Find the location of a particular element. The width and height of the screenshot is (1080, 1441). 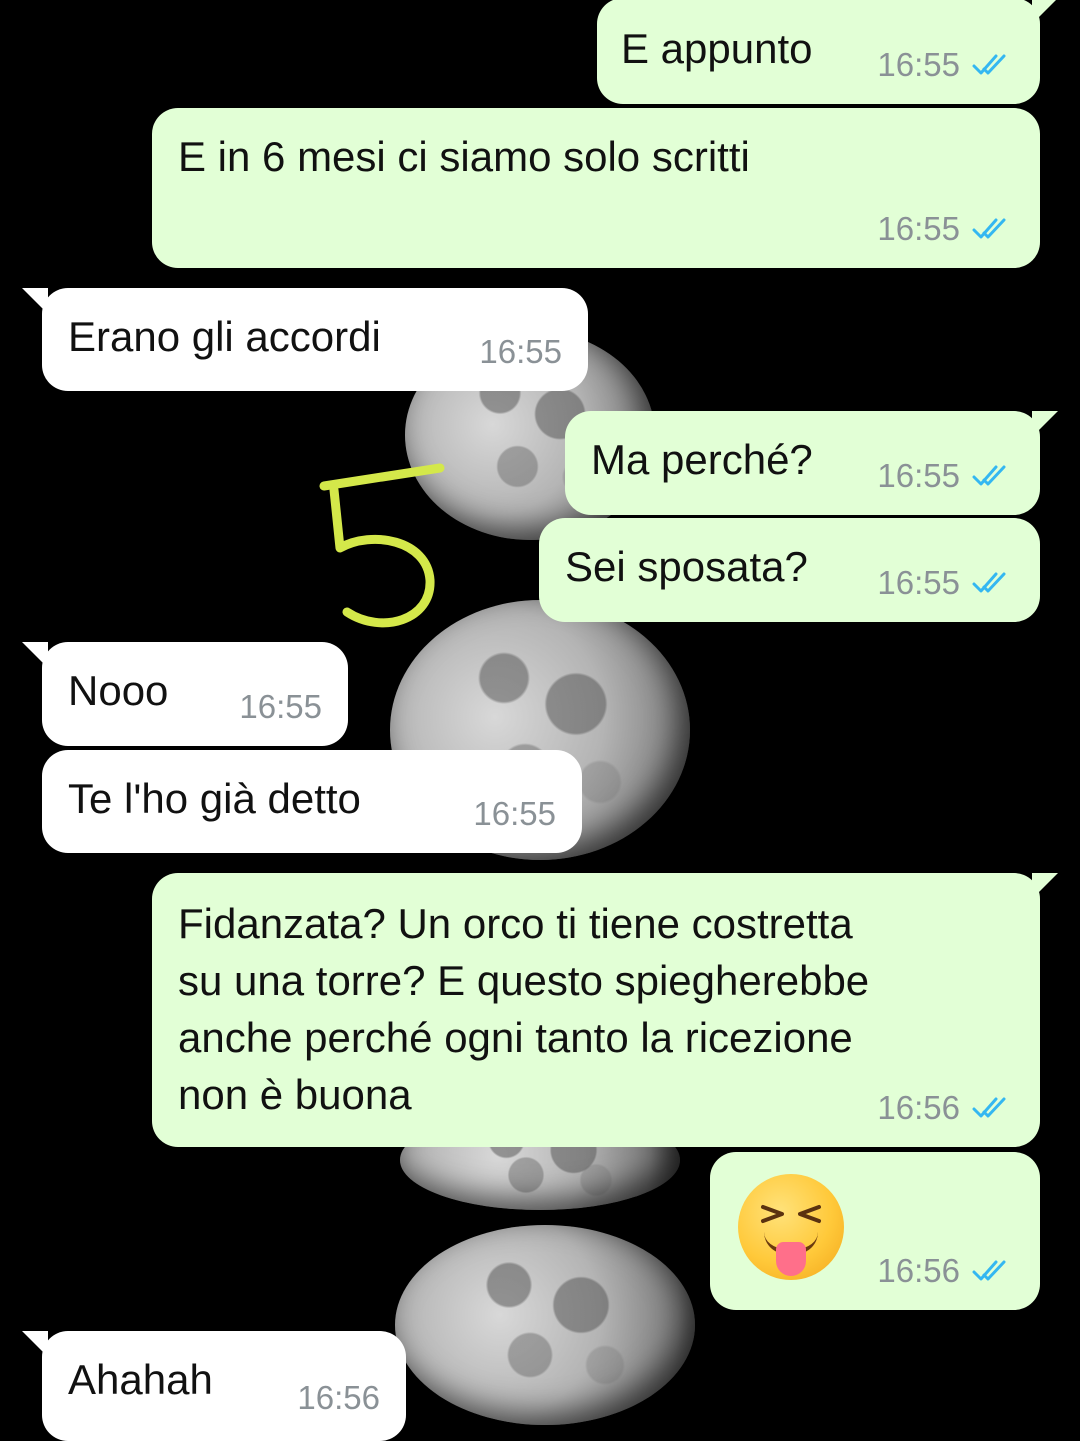

incoming-message: Te l'ho già detto 16:55 is located at coordinates (312, 801).